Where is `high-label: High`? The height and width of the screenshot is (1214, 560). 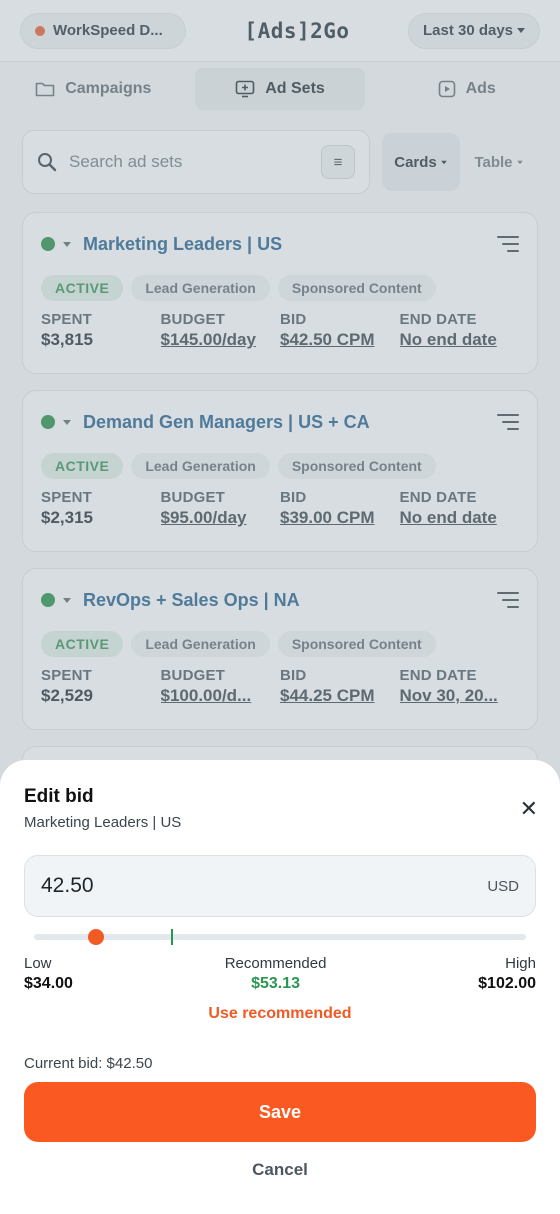 high-label: High is located at coordinates (520, 963).